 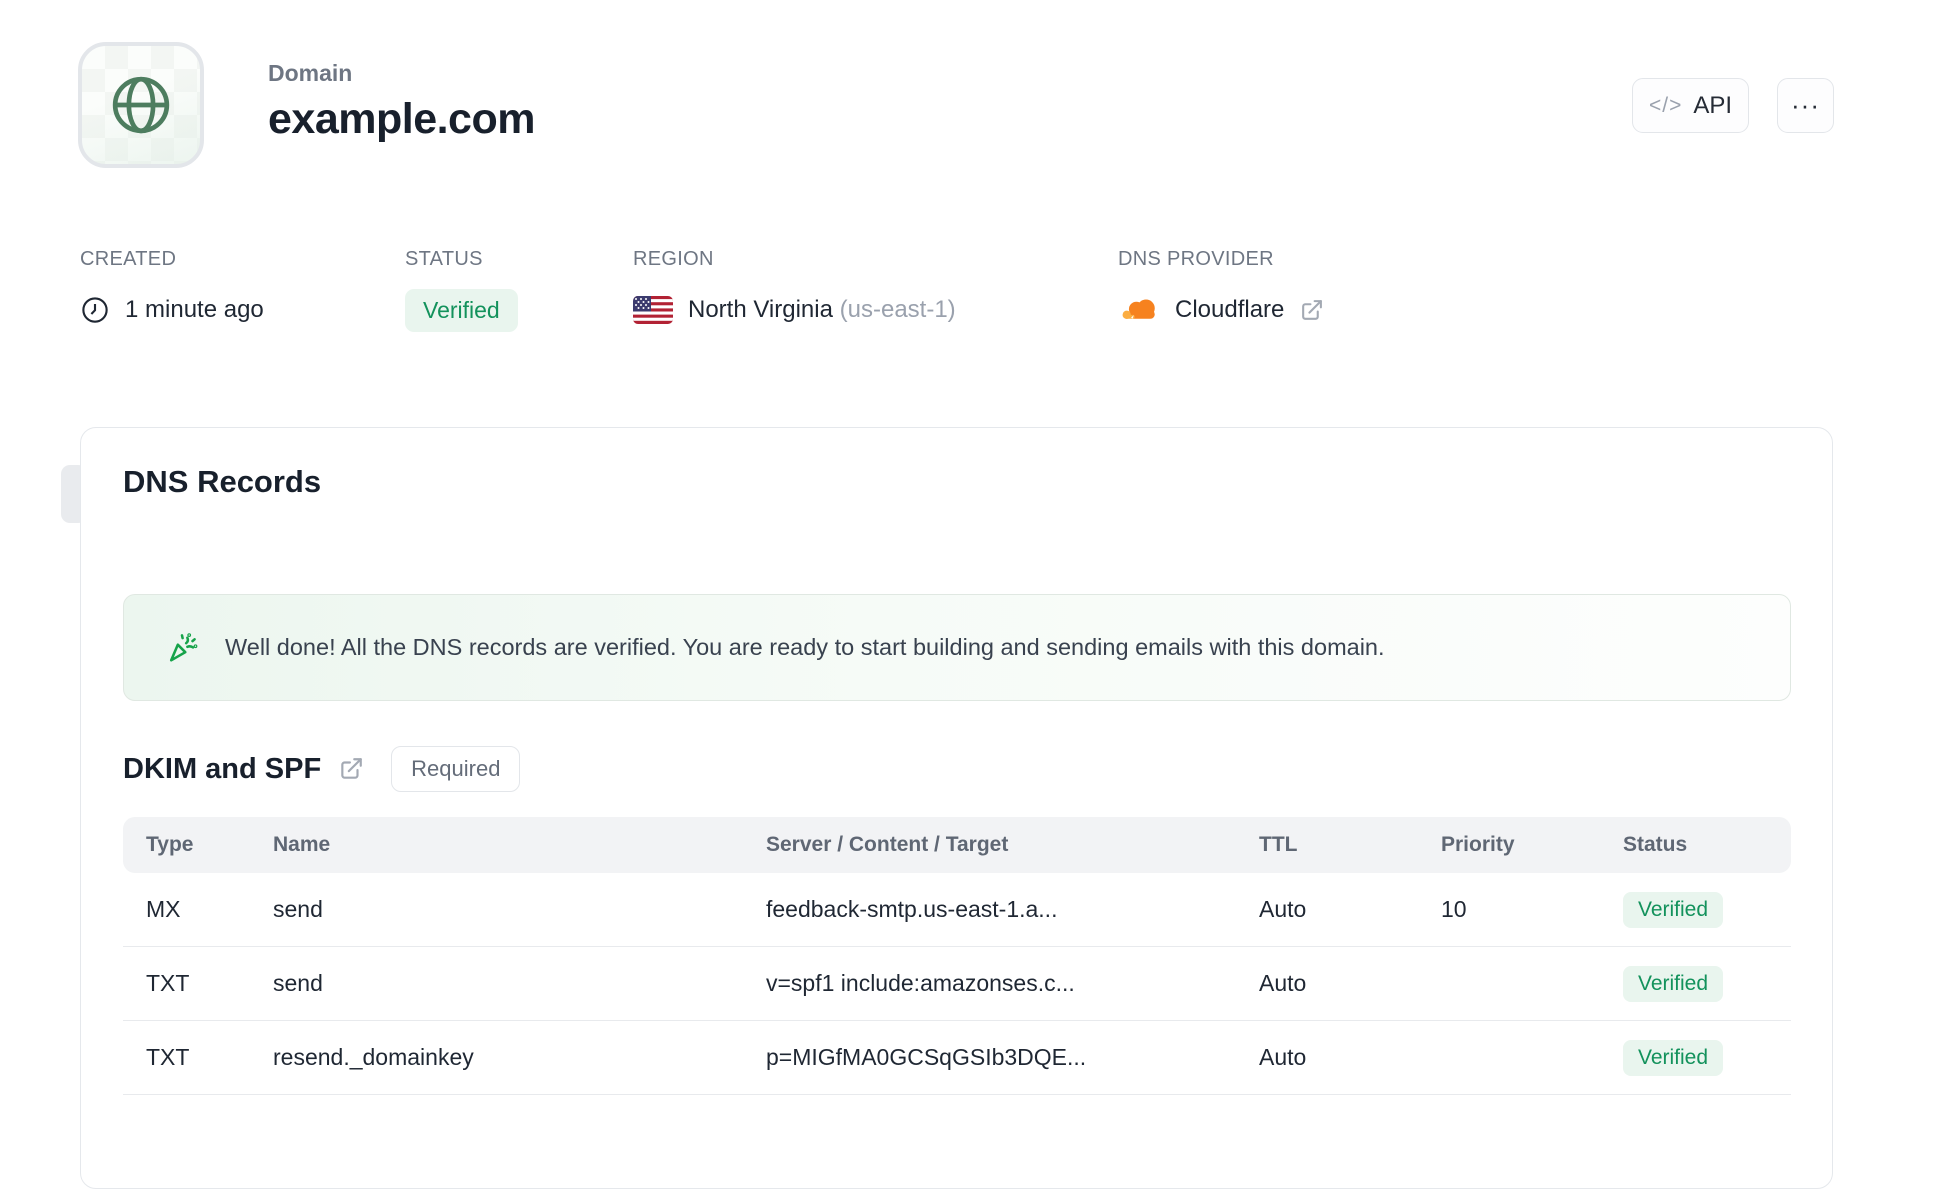 What do you see at coordinates (1311, 310) in the screenshot?
I see `external-link-icon` at bounding box center [1311, 310].